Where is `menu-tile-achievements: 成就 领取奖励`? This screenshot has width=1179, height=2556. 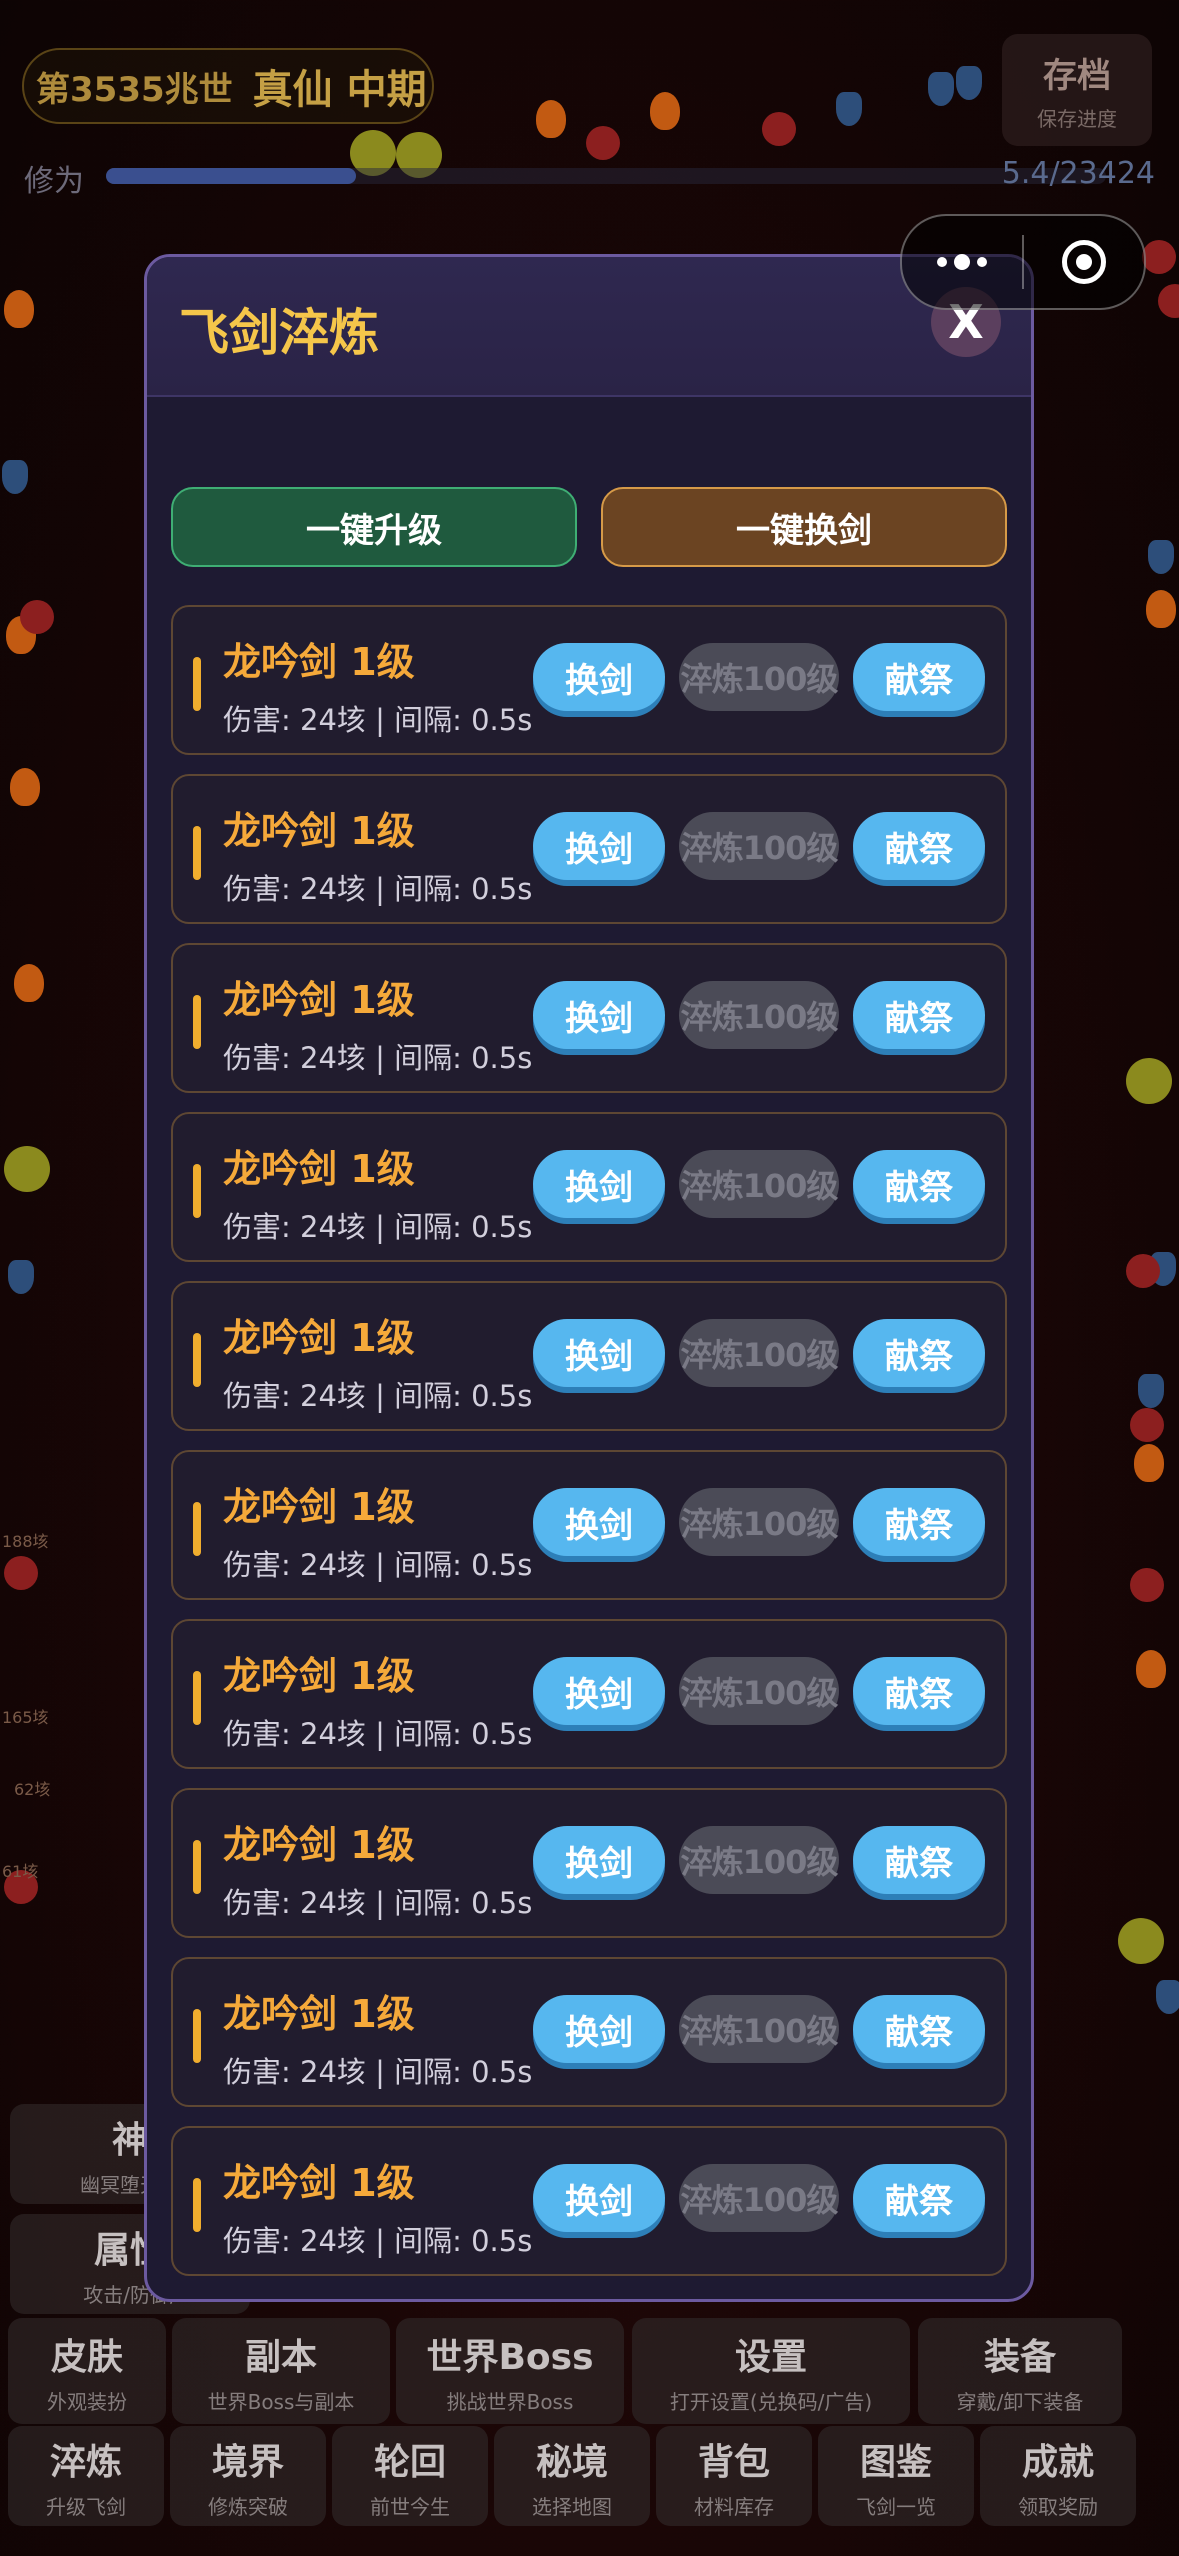
menu-tile-achievements: 成就 领取奖励 is located at coordinates (1058, 2476).